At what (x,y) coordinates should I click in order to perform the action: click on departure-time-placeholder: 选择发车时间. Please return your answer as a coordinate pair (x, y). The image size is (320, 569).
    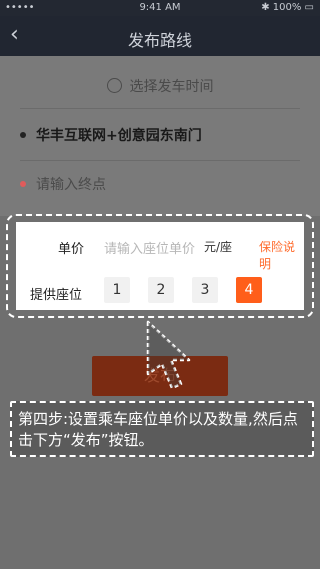
    Looking at the image, I should click on (171, 87).